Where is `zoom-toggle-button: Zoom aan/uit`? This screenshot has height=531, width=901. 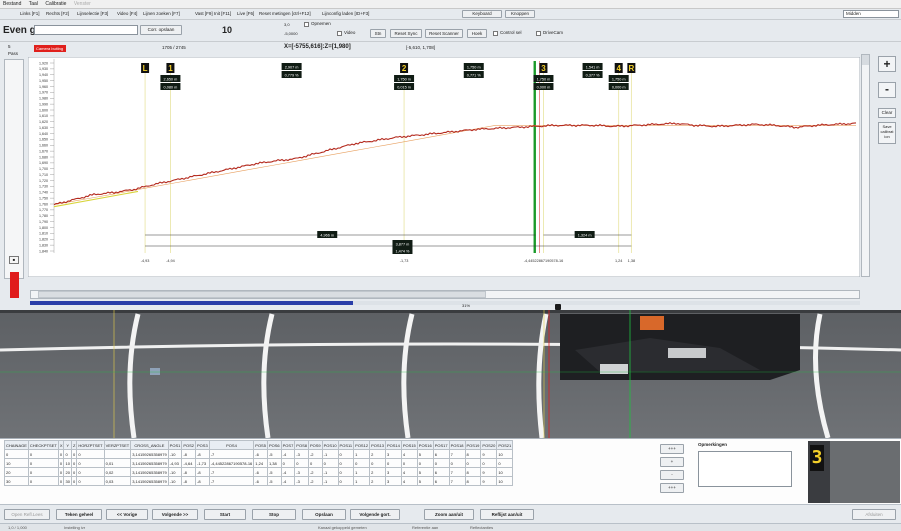 zoom-toggle-button: Zoom aan/uit is located at coordinates (449, 514).